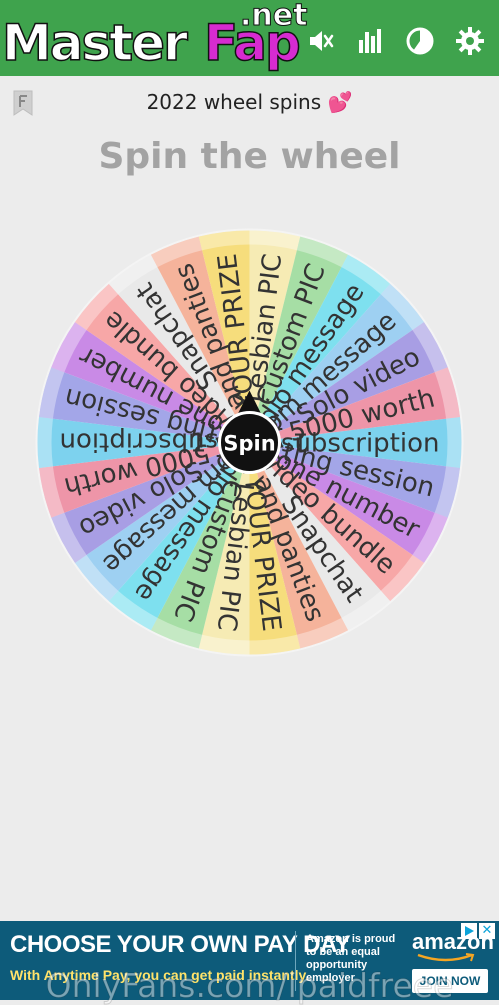 The width and height of the screenshot is (499, 1005). I want to click on wheel-title: 2022 wheel spins 💕, so click(249, 102).